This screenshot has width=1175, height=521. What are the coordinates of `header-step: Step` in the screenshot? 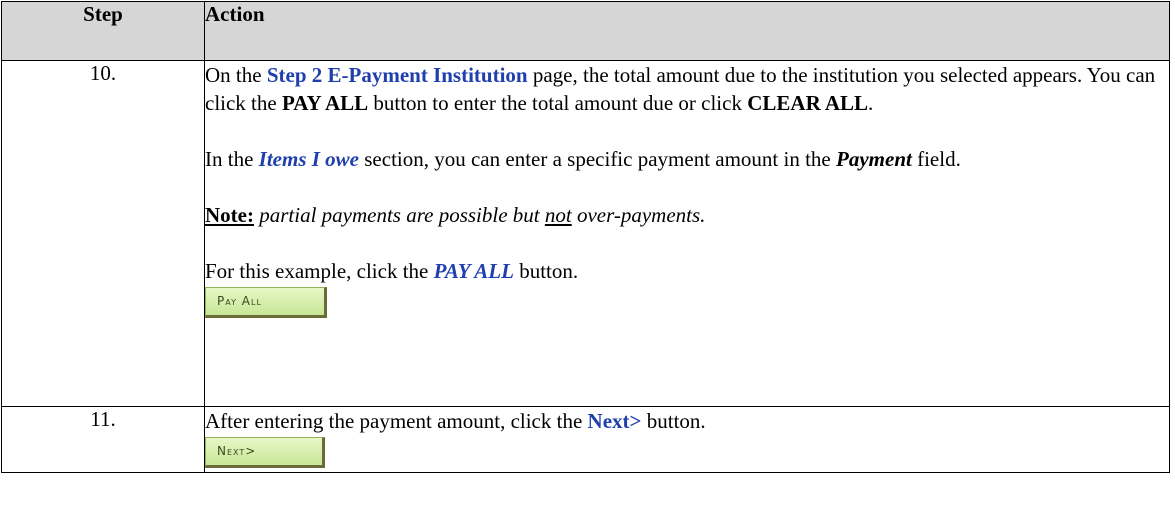 It's located at (103, 31).